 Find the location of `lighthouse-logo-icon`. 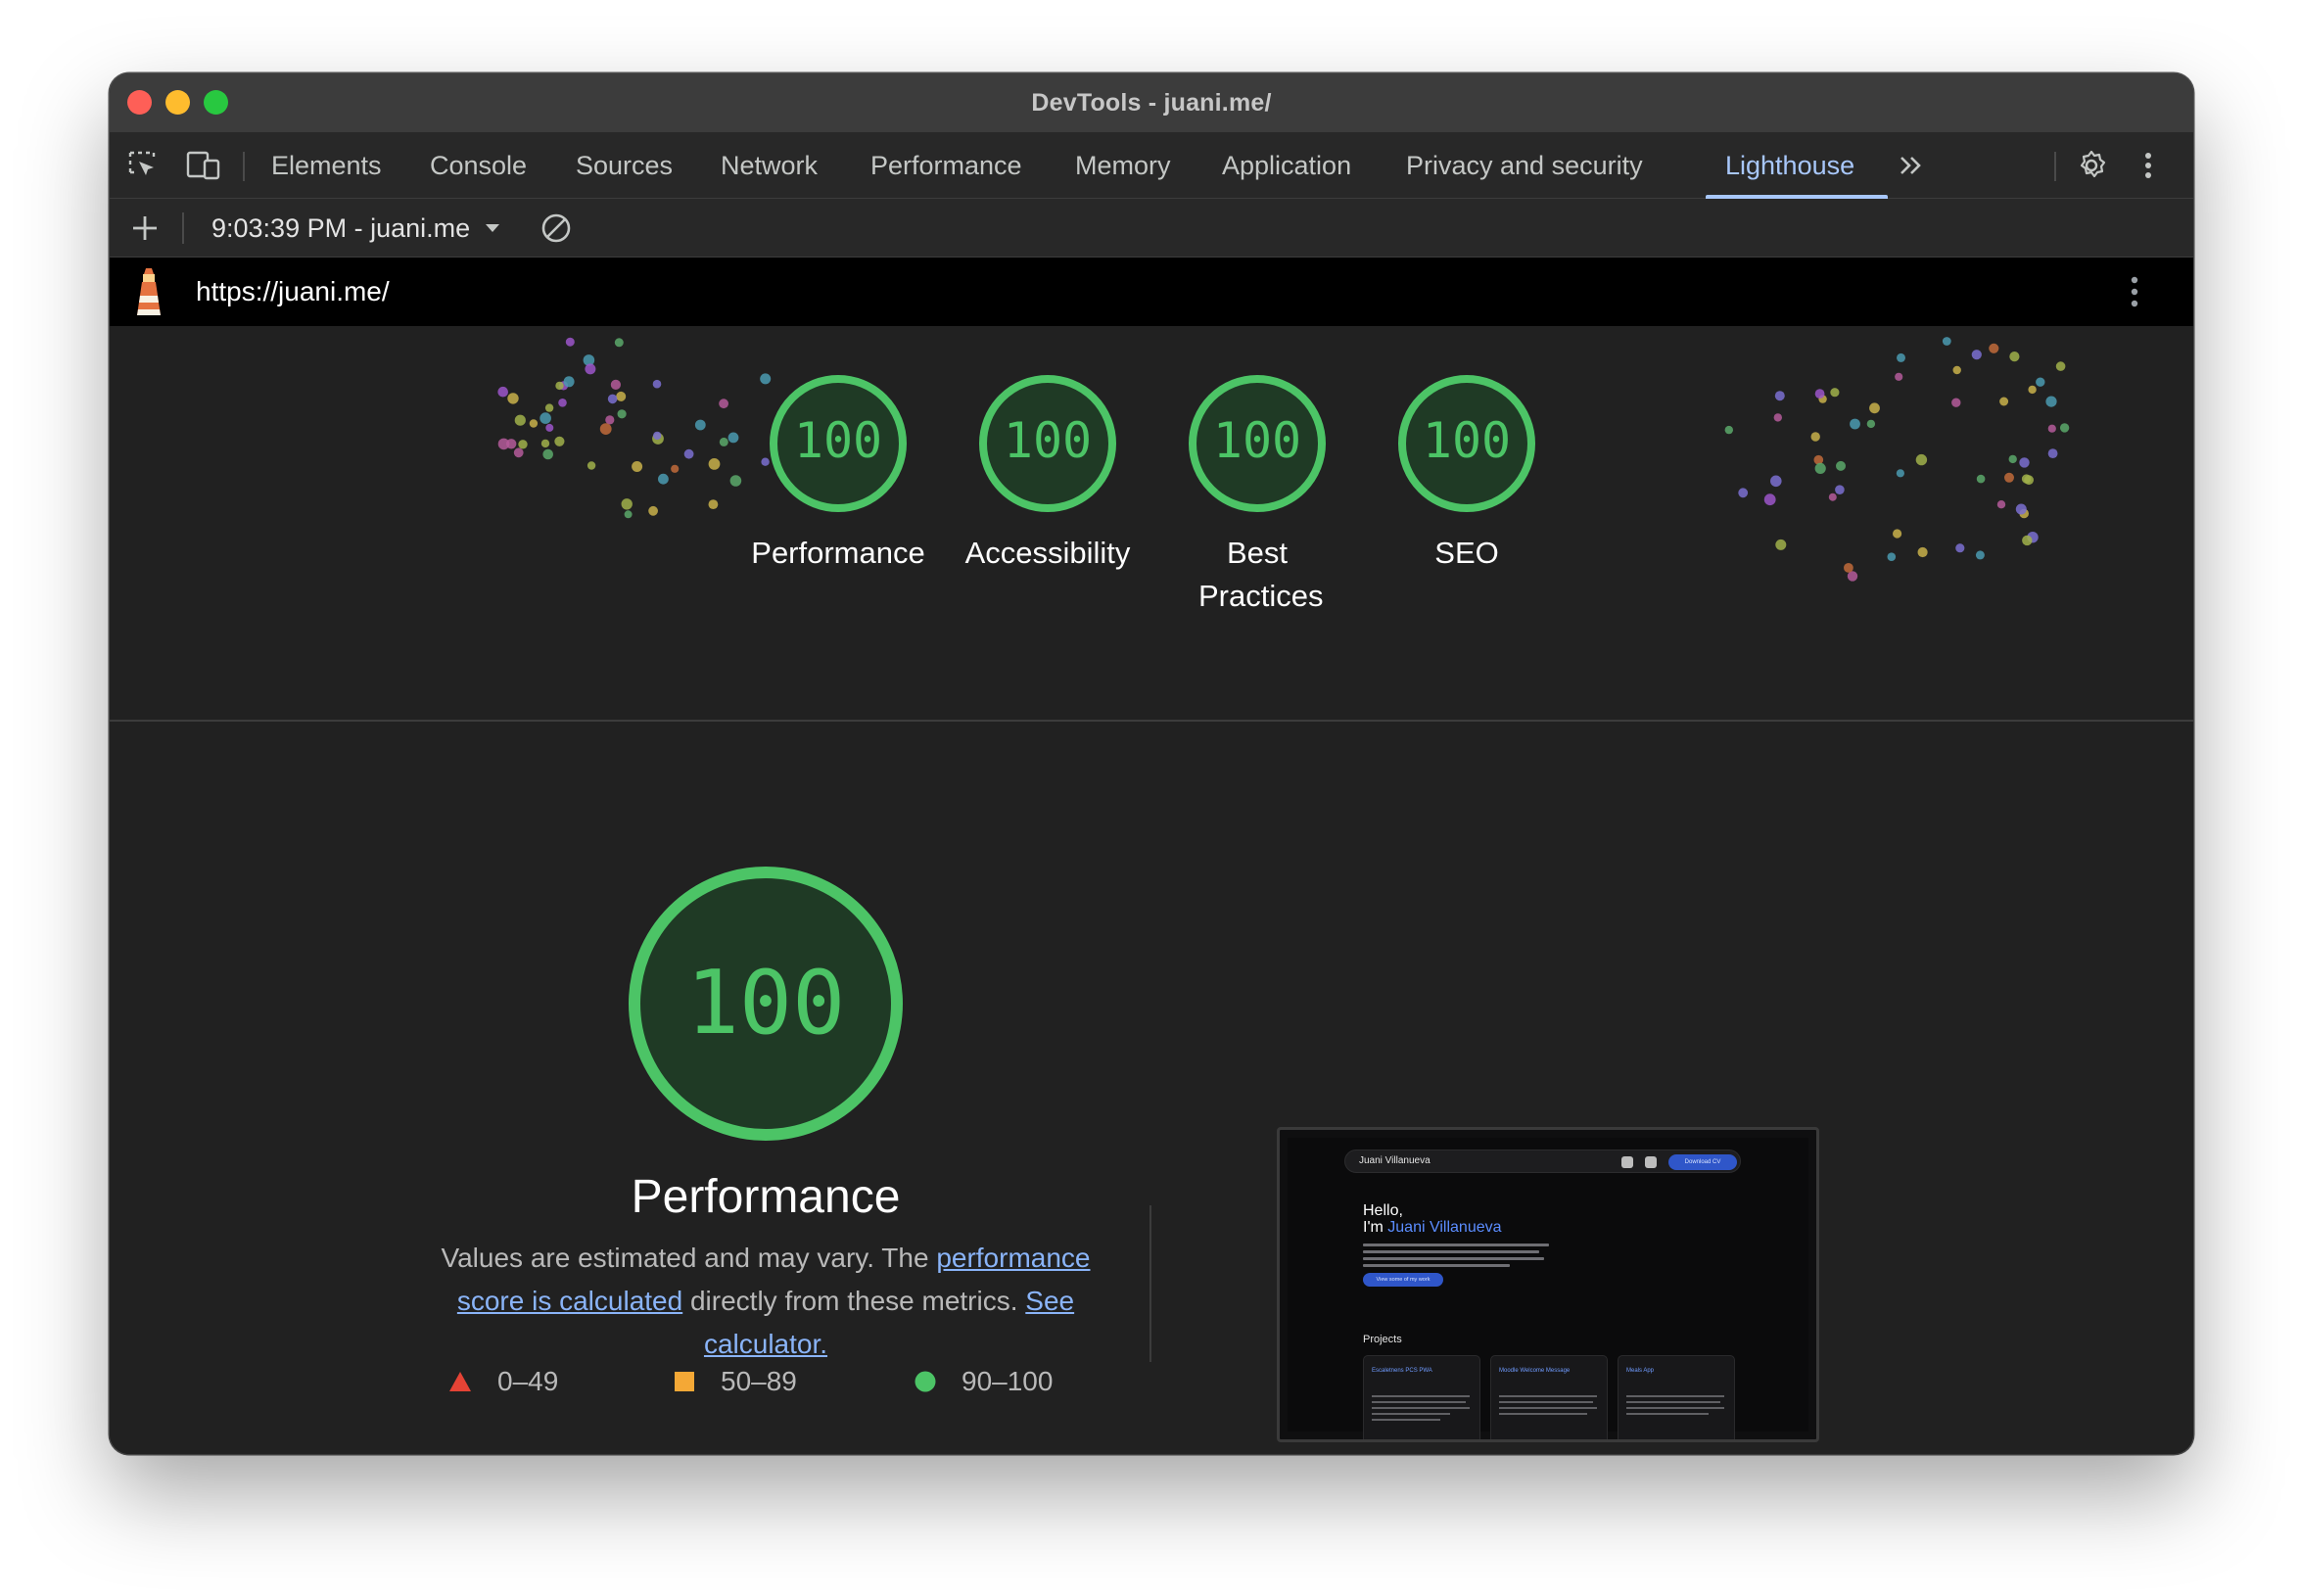

lighthouse-logo-icon is located at coordinates (149, 292).